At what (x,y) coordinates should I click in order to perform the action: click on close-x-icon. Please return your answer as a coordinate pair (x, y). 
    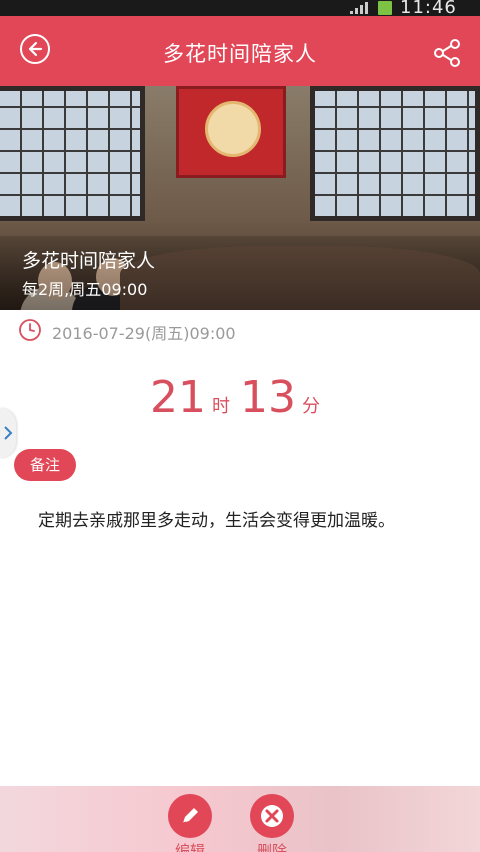
    Looking at the image, I should click on (272, 816).